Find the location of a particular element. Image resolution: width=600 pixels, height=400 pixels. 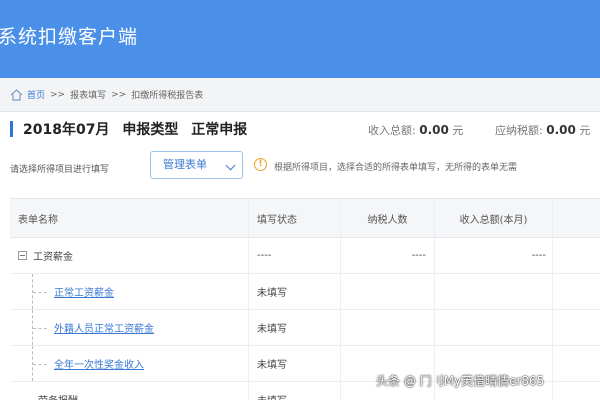

tax-due: 应纳税额: 0.00 元 is located at coordinates (542, 130).